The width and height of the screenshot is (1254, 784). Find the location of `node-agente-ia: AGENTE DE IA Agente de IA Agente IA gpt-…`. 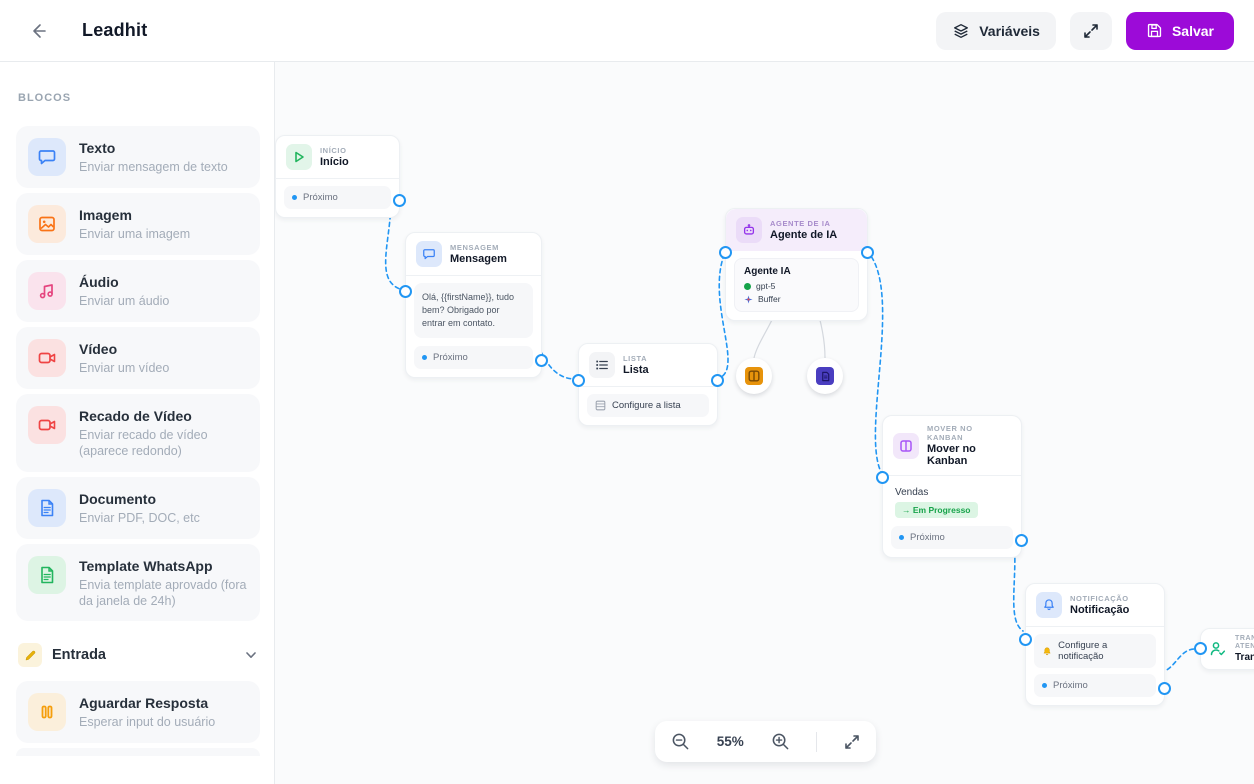

node-agente-ia: AGENTE DE IA Agente de IA Agente IA gpt-… is located at coordinates (796, 264).